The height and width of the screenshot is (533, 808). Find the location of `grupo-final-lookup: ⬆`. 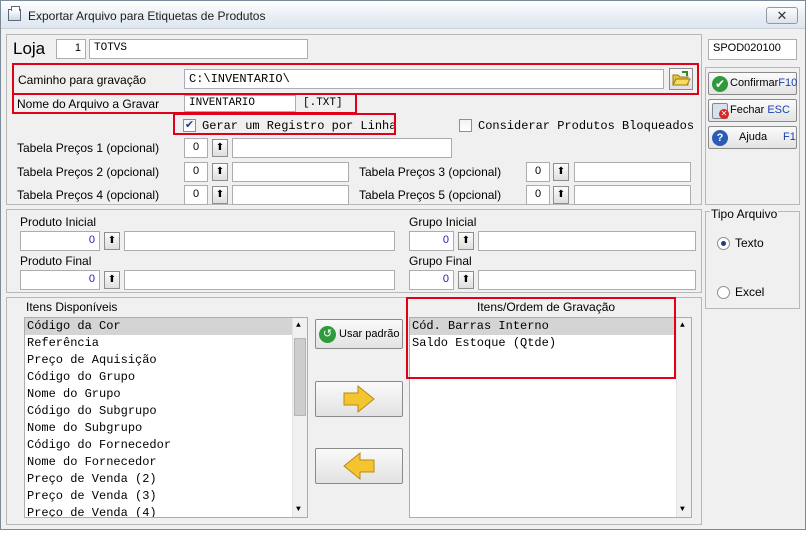

grupo-final-lookup: ⬆ is located at coordinates (466, 280).